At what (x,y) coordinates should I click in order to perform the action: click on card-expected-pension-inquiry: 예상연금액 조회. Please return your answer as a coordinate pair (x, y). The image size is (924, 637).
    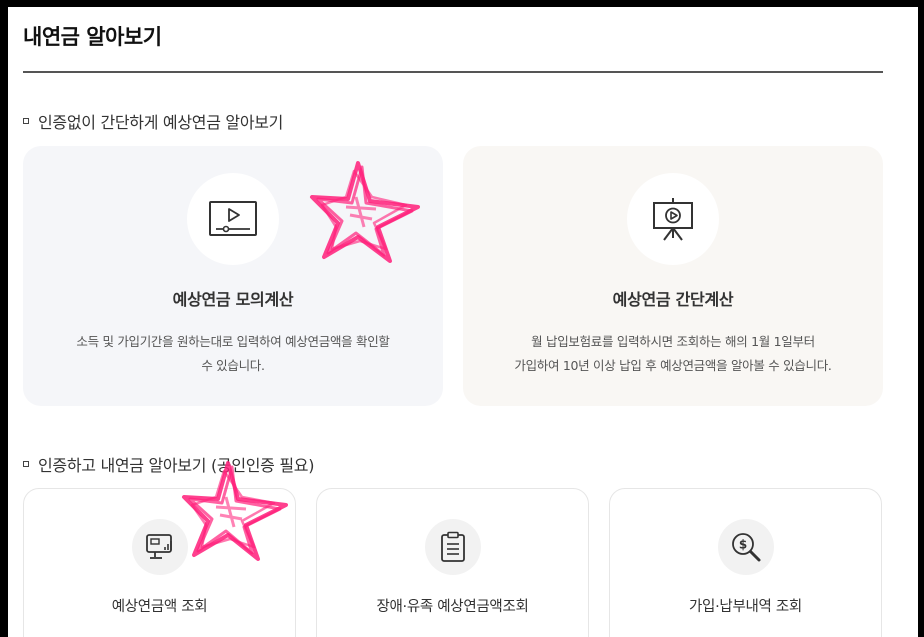
    Looking at the image, I should click on (159, 562).